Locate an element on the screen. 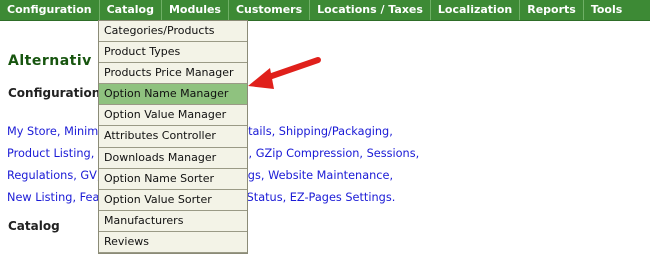 The height and width of the screenshot is (254, 650). config-link: Website Maintenance is located at coordinates (328, 175).